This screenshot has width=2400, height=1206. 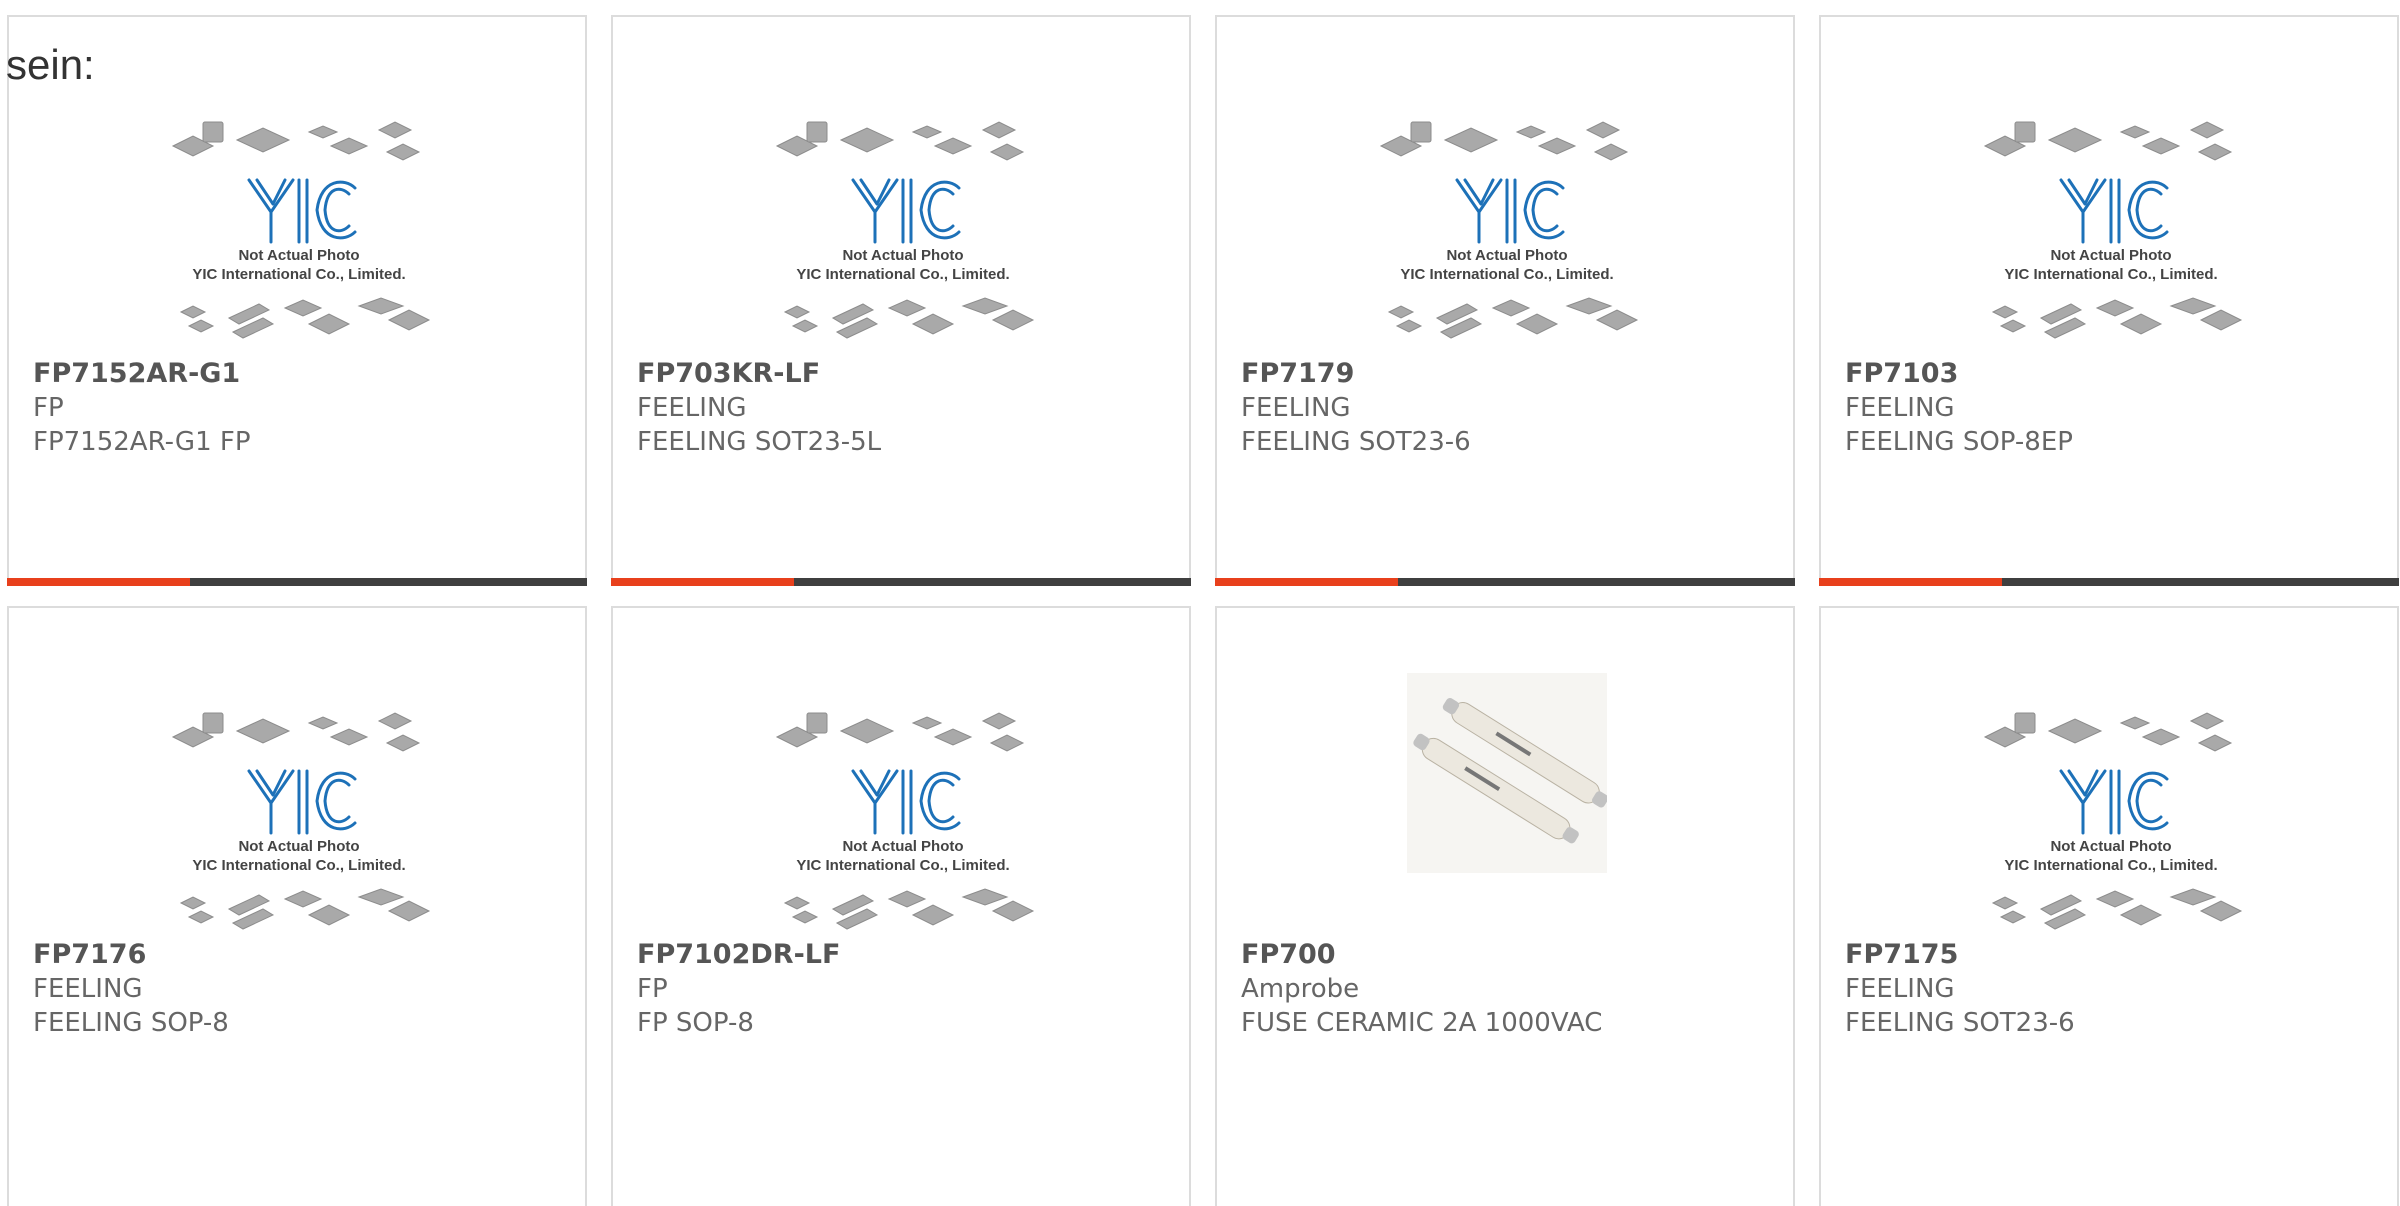 I want to click on product-description: FEELING SOP-8EP, so click(x=1959, y=442).